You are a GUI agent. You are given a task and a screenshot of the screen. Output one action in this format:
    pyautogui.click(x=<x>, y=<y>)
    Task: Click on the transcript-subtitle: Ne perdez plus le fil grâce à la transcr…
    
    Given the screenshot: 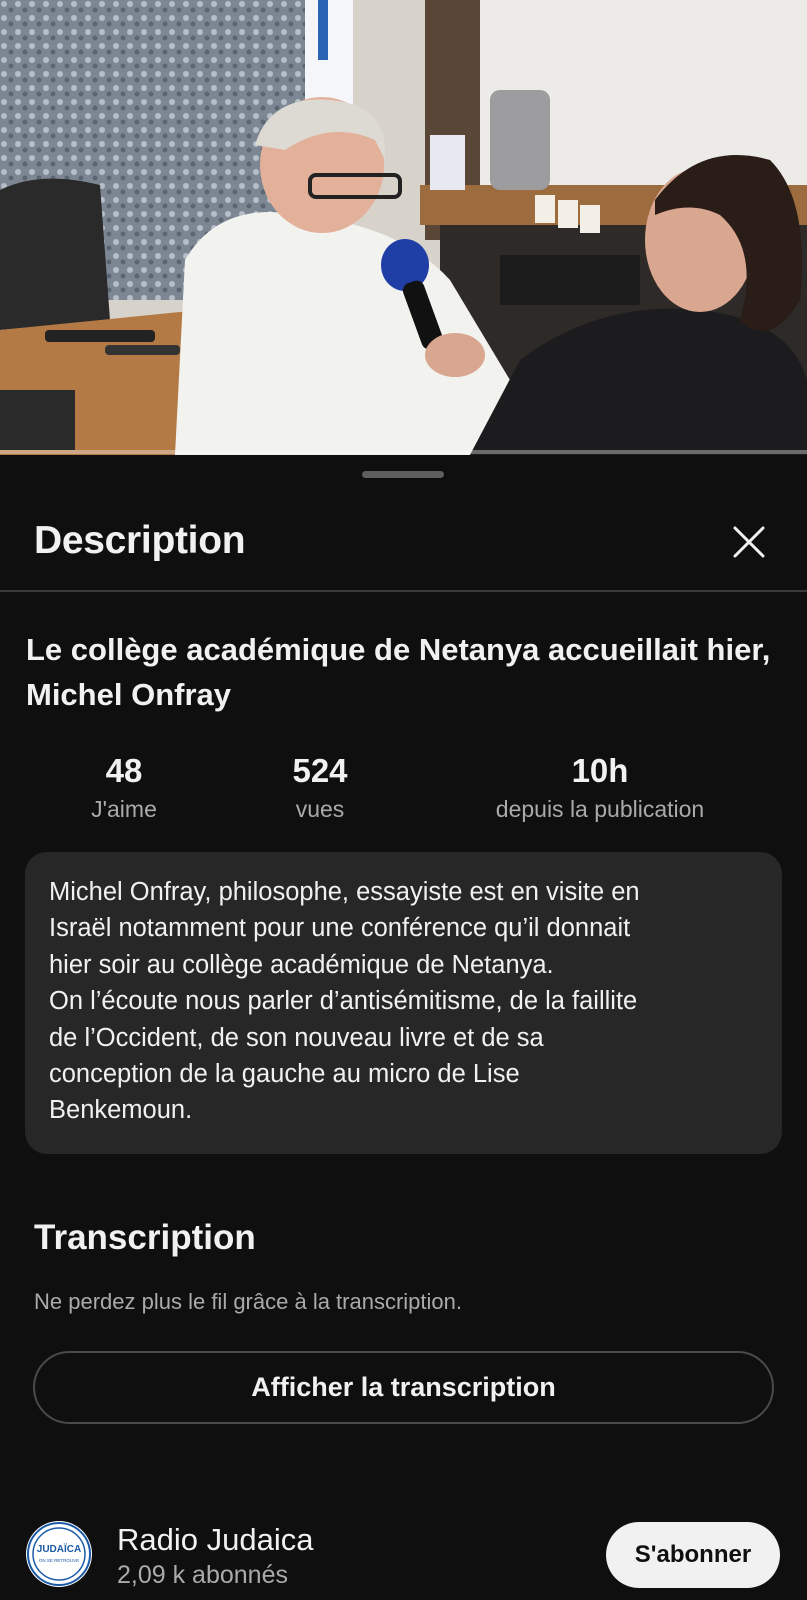 What is the action you would take?
    pyautogui.click(x=248, y=1301)
    